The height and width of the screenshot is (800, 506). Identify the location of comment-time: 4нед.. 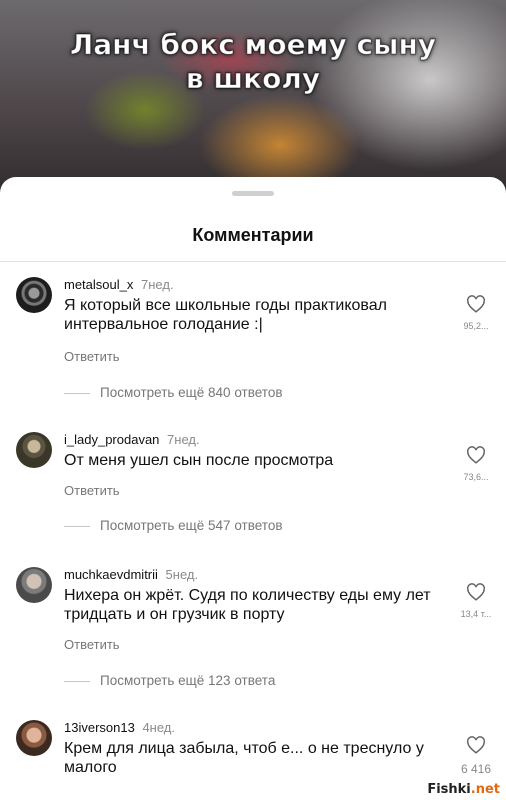
(159, 727).